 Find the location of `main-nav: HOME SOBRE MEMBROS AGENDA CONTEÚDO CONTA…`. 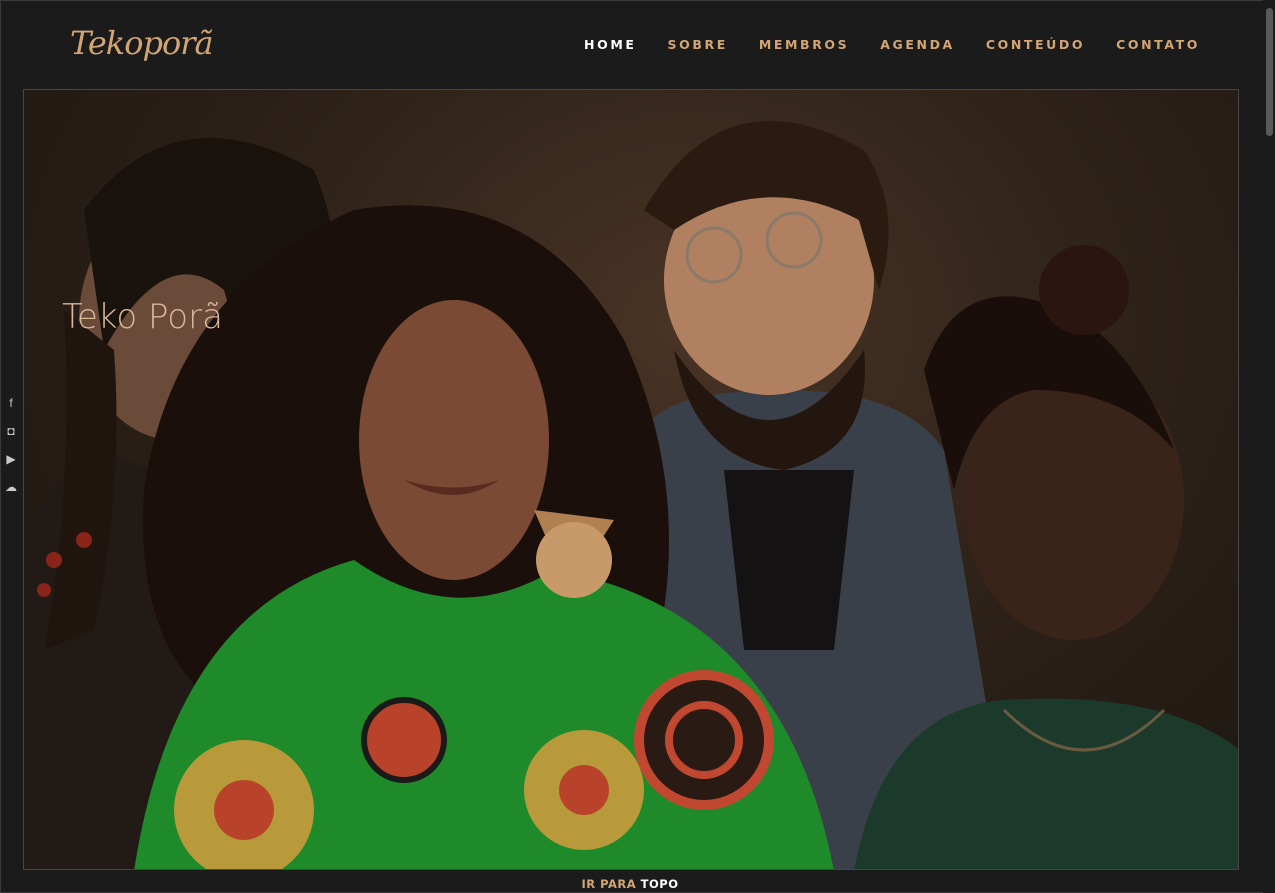

main-nav: HOME SOBRE MEMBROS AGENDA CONTEÚDO CONTA… is located at coordinates (892, 44).